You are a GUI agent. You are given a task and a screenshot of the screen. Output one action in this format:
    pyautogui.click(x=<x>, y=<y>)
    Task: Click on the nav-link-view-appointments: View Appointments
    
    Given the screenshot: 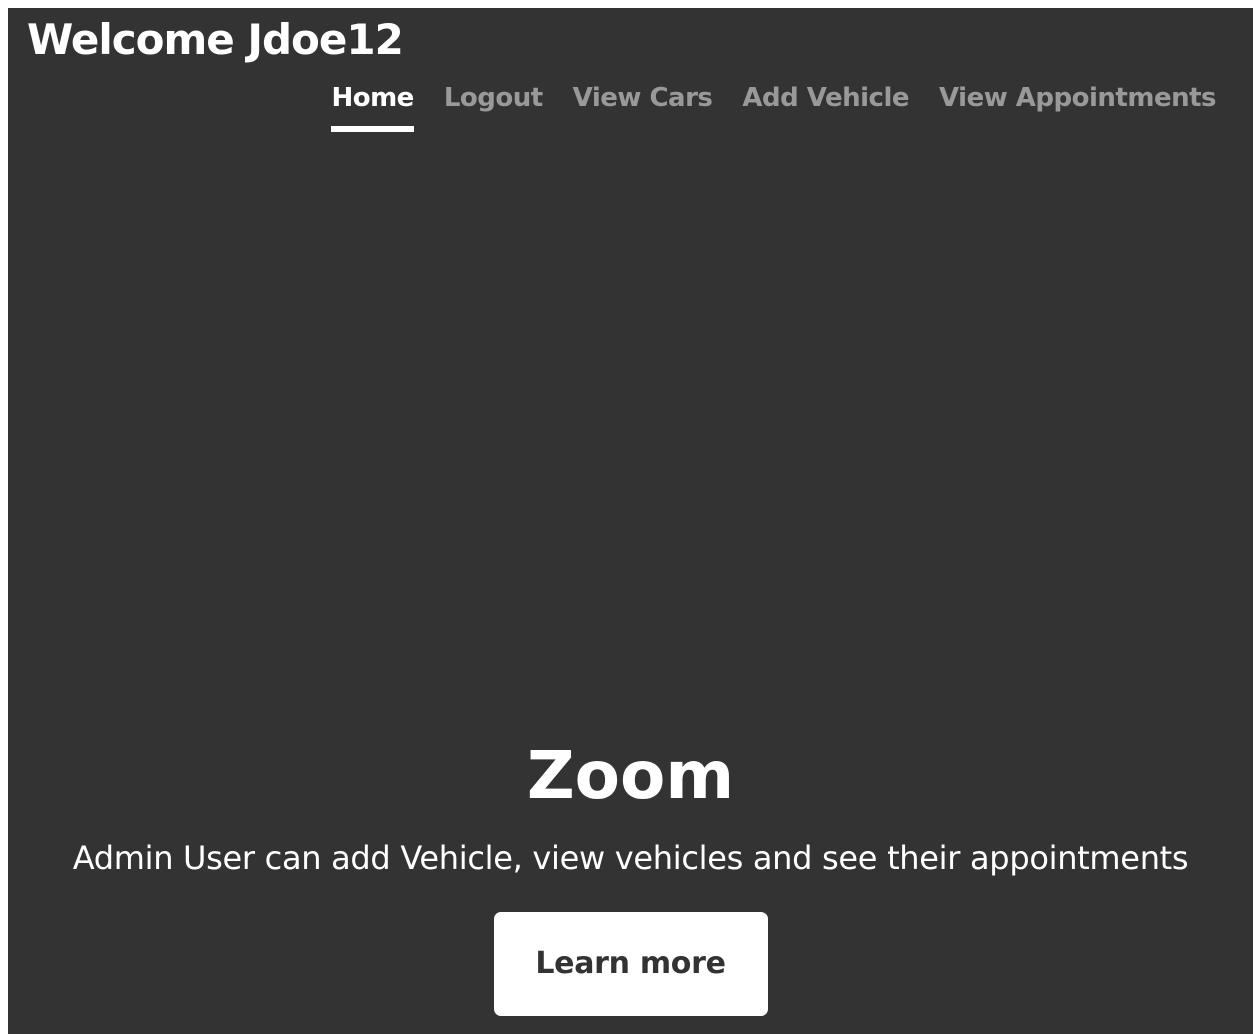 What is the action you would take?
    pyautogui.click(x=1077, y=107)
    